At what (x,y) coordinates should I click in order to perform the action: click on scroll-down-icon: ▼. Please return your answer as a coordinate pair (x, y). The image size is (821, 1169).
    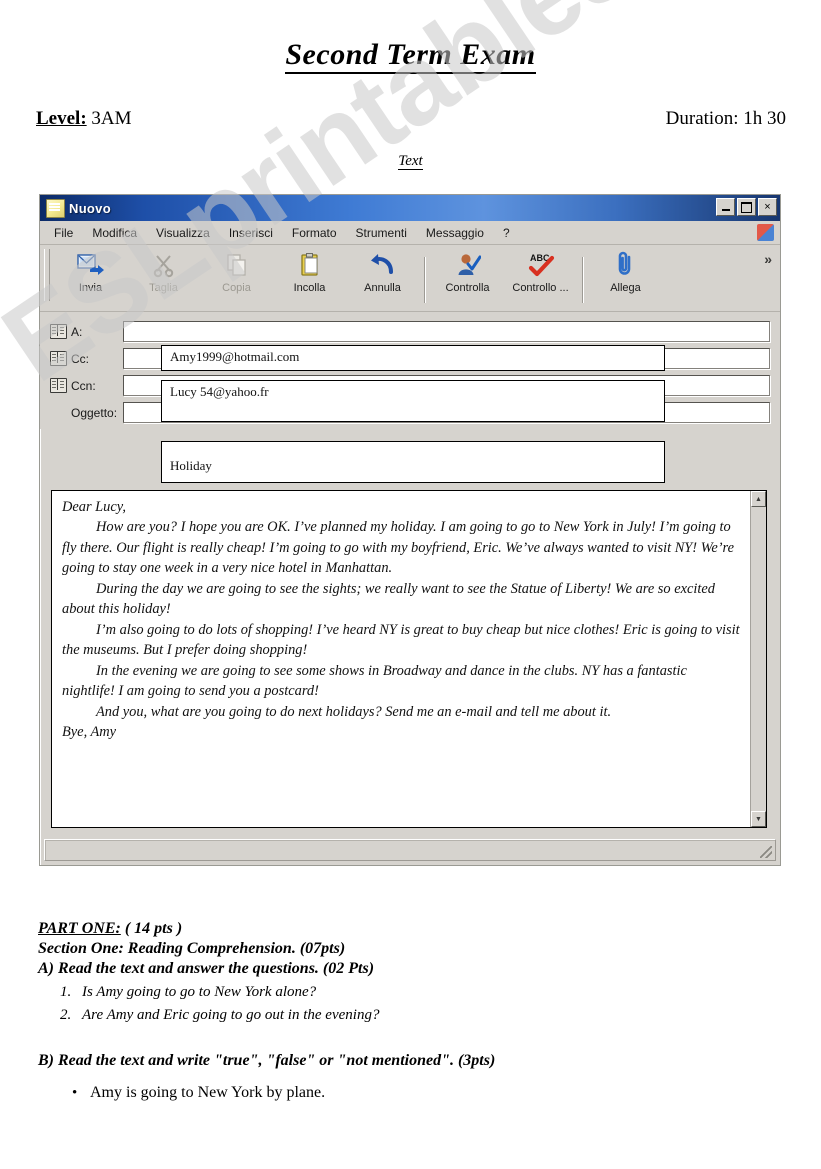
    Looking at the image, I should click on (758, 819).